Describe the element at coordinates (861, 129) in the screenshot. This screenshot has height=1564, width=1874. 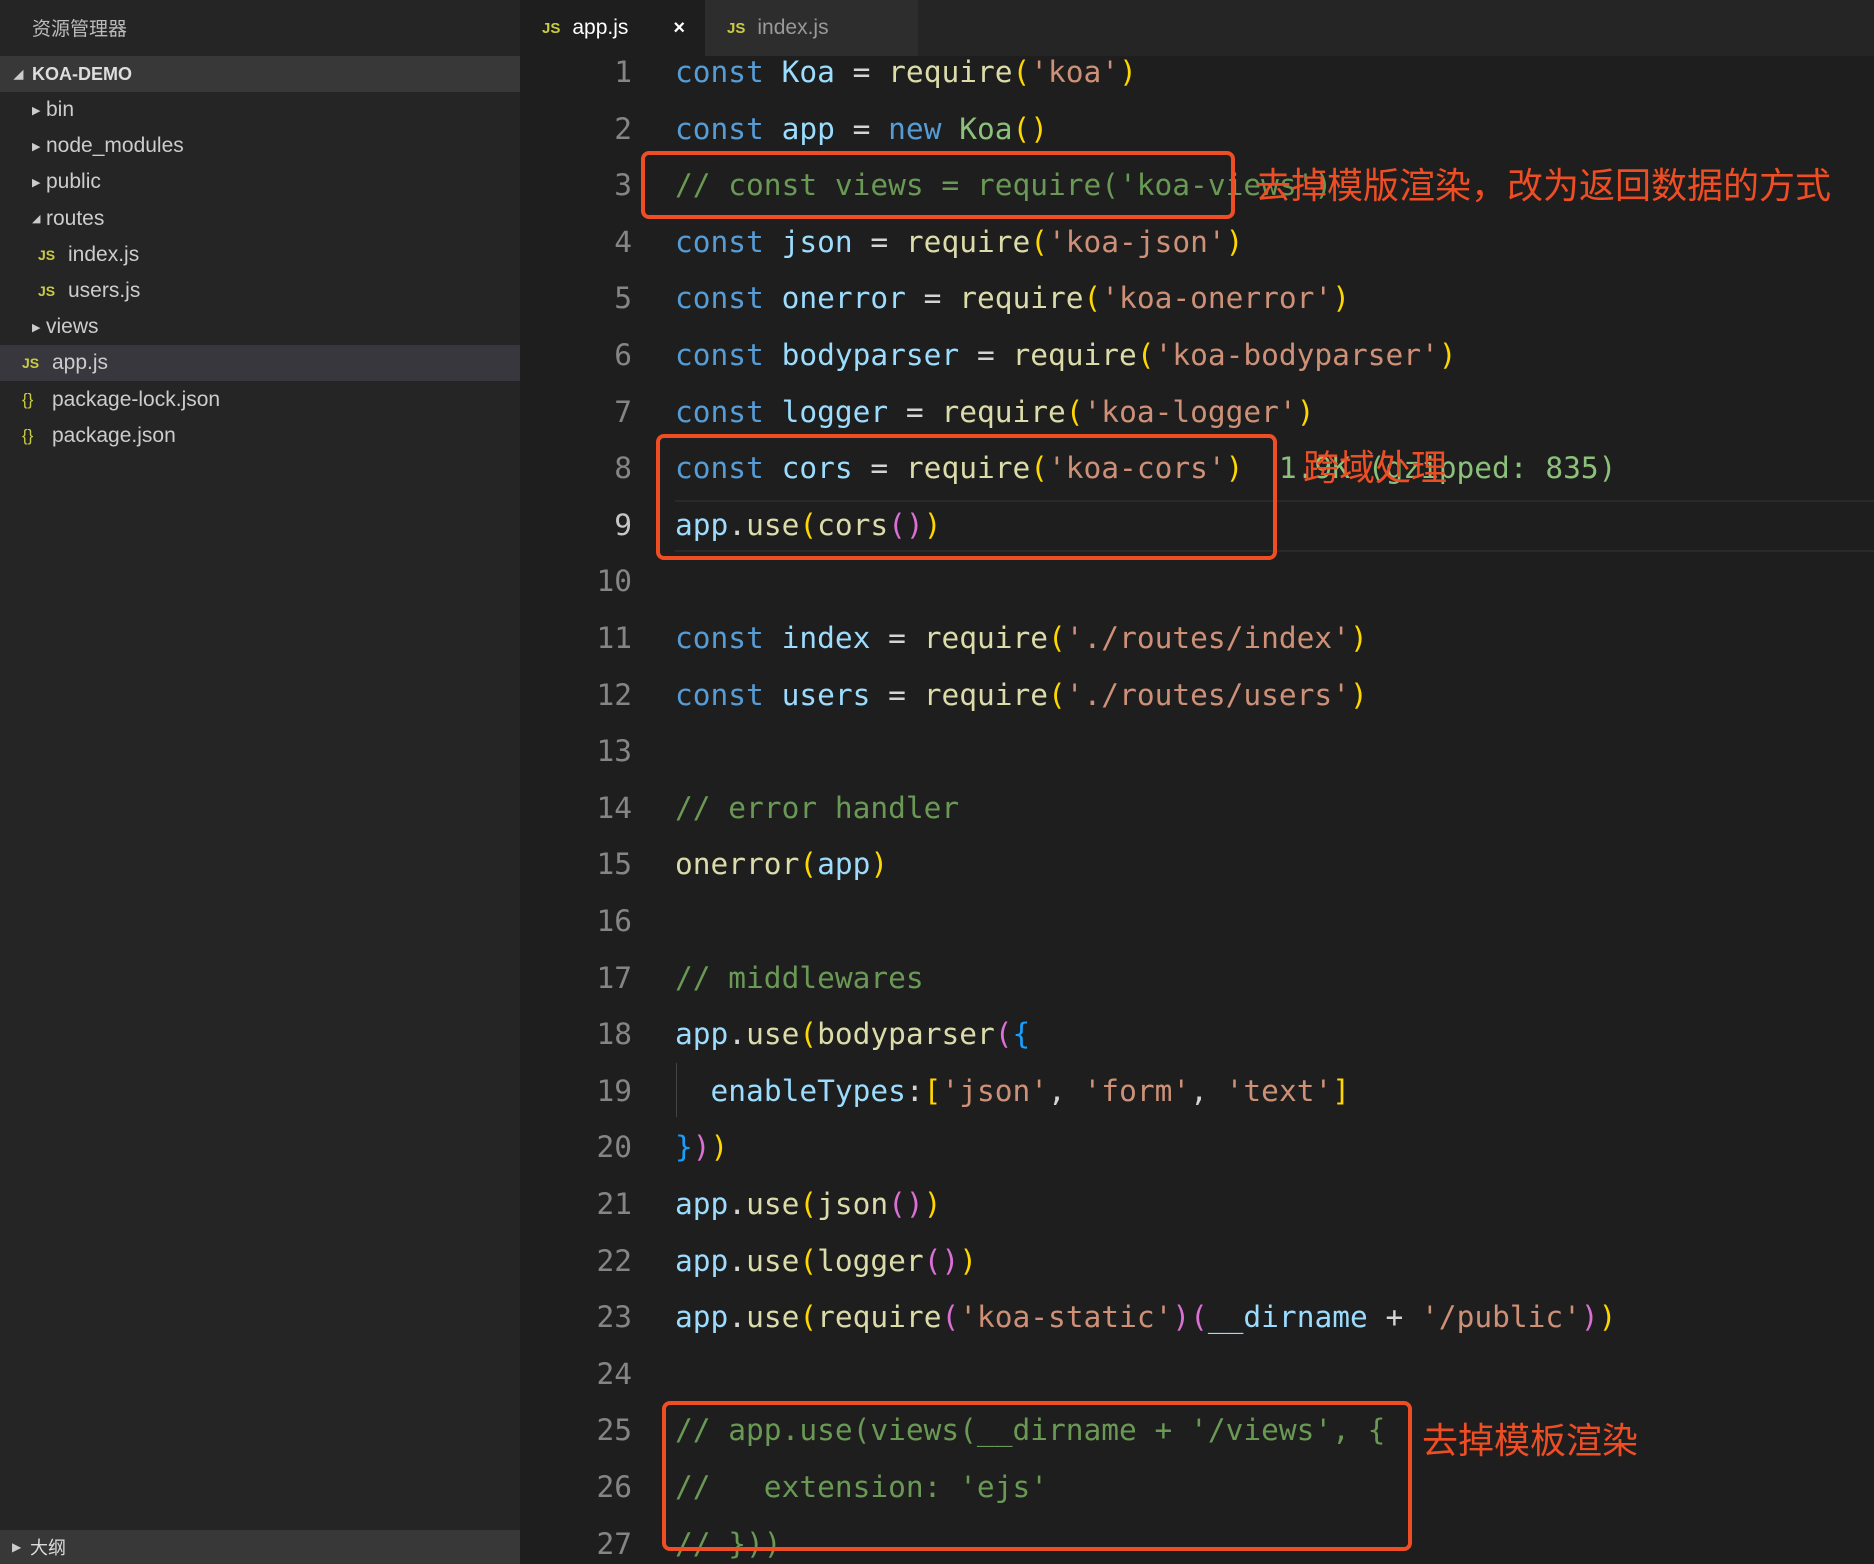
I see `code-text: const app = new Koa()` at that location.